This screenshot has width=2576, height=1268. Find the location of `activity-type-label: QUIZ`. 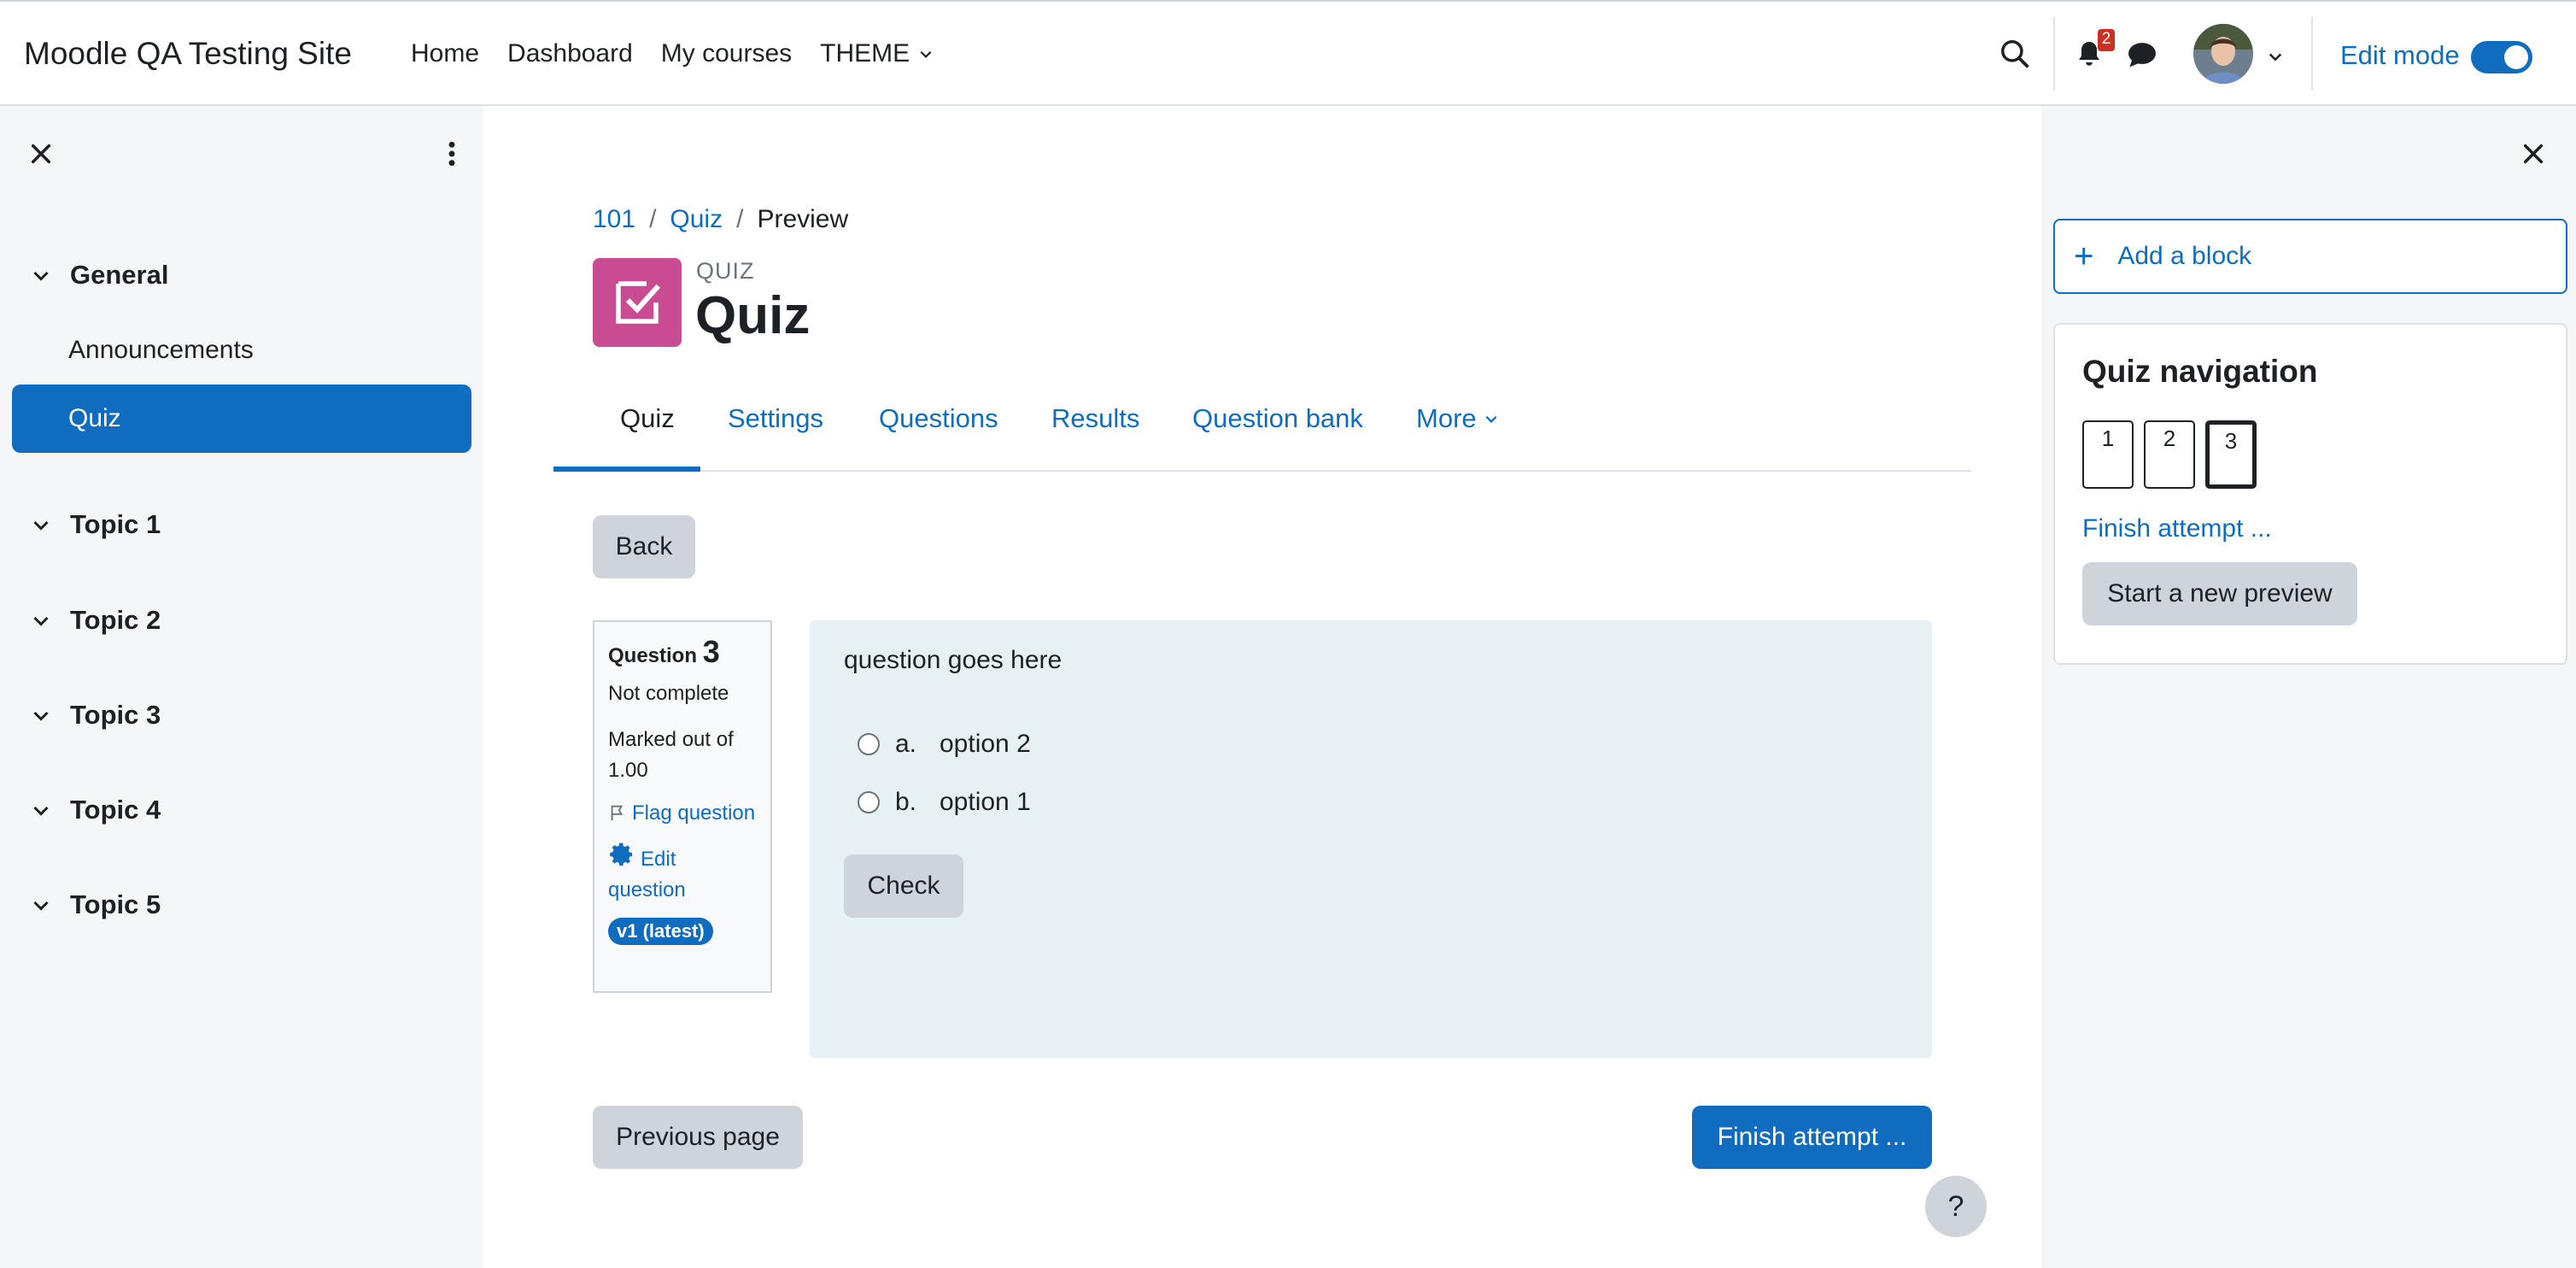

activity-type-label: QUIZ is located at coordinates (725, 271).